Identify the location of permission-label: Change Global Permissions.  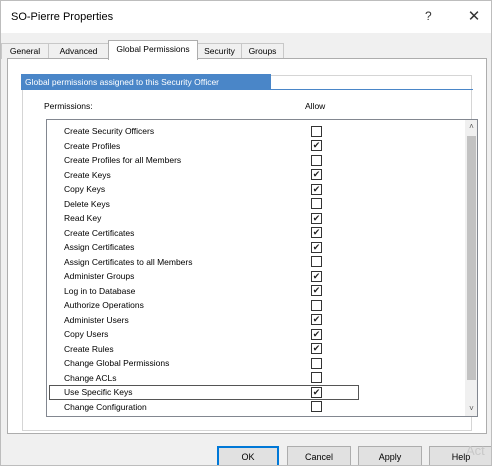
(117, 363).